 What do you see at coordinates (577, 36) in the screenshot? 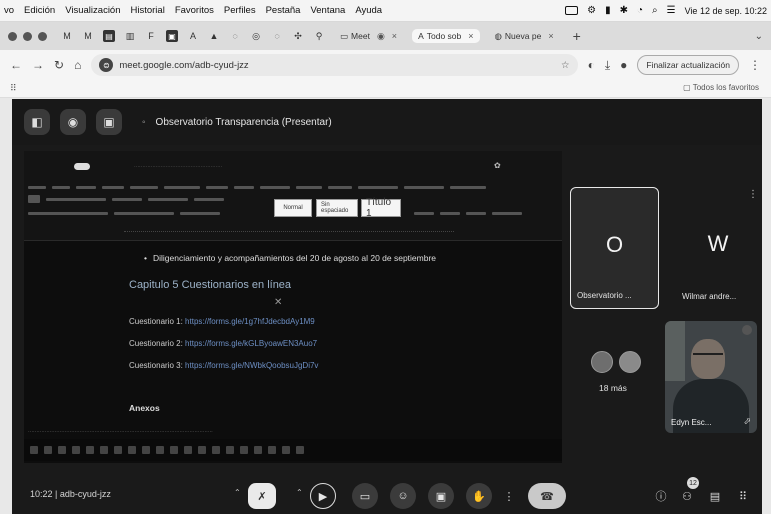
I see `new-tab-button: +` at bounding box center [577, 36].